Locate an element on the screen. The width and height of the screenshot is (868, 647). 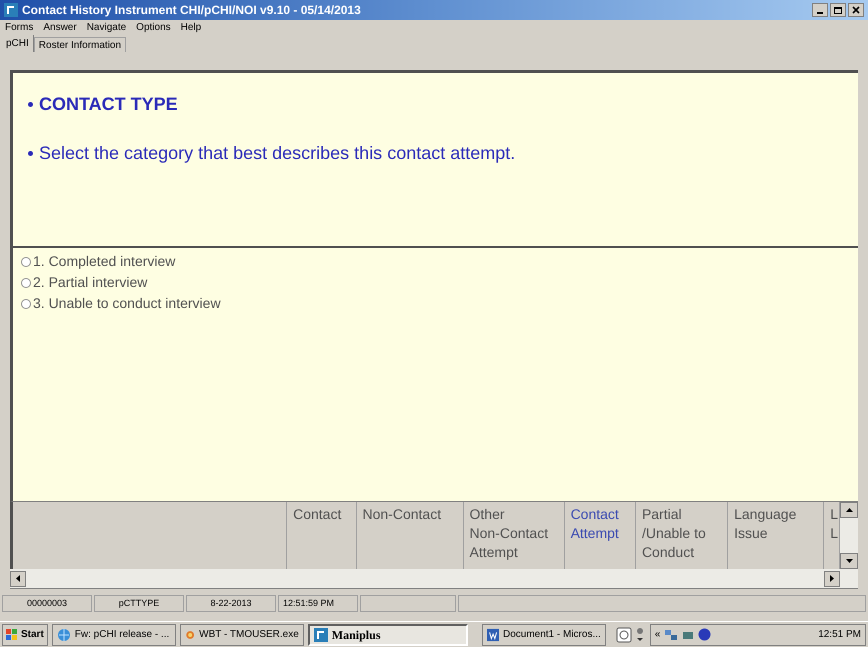
horizontal-scrollbar is located at coordinates (434, 579).